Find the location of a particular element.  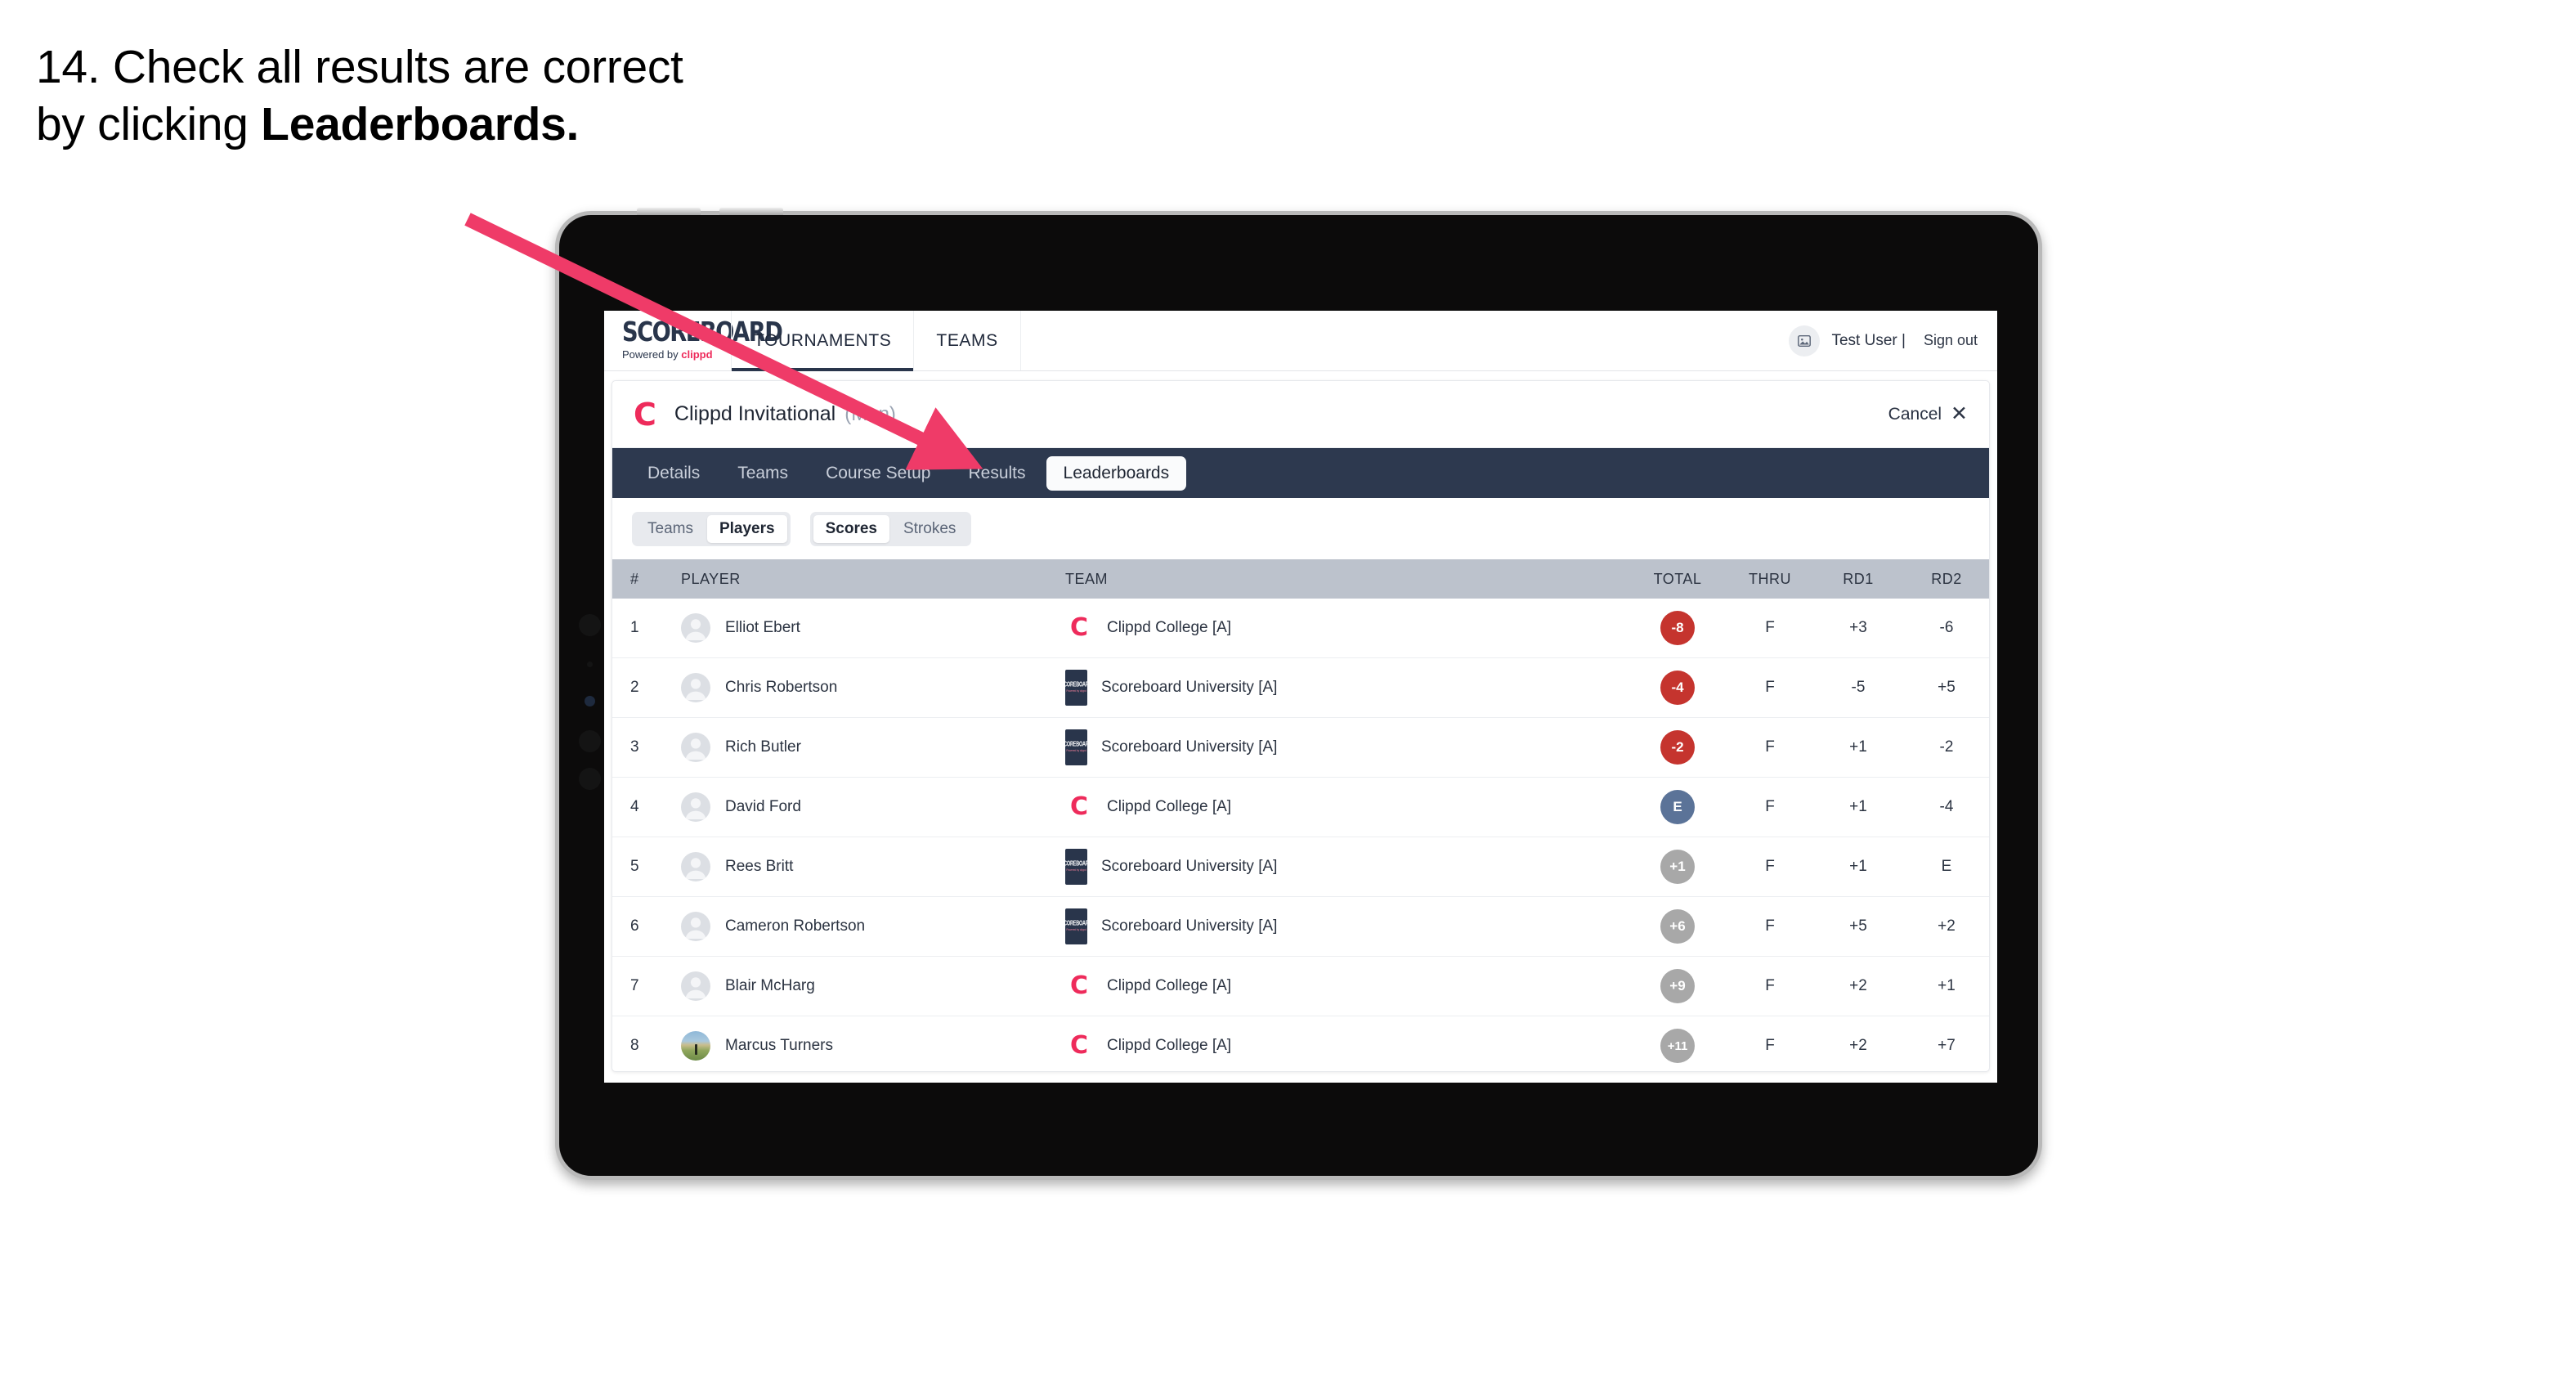

cell-player: Marcus Turners is located at coordinates (873, 1043).